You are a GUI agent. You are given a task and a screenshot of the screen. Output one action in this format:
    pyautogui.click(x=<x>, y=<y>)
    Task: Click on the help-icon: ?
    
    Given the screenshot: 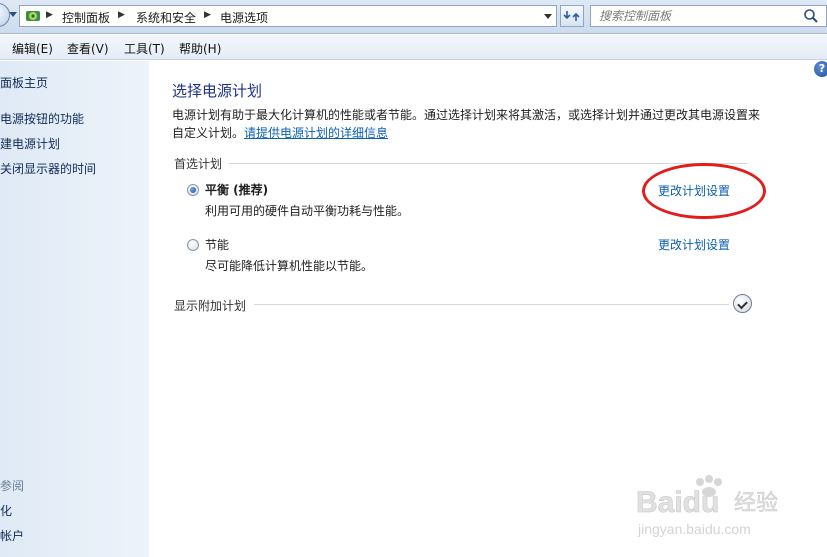 What is the action you would take?
    pyautogui.click(x=820, y=69)
    